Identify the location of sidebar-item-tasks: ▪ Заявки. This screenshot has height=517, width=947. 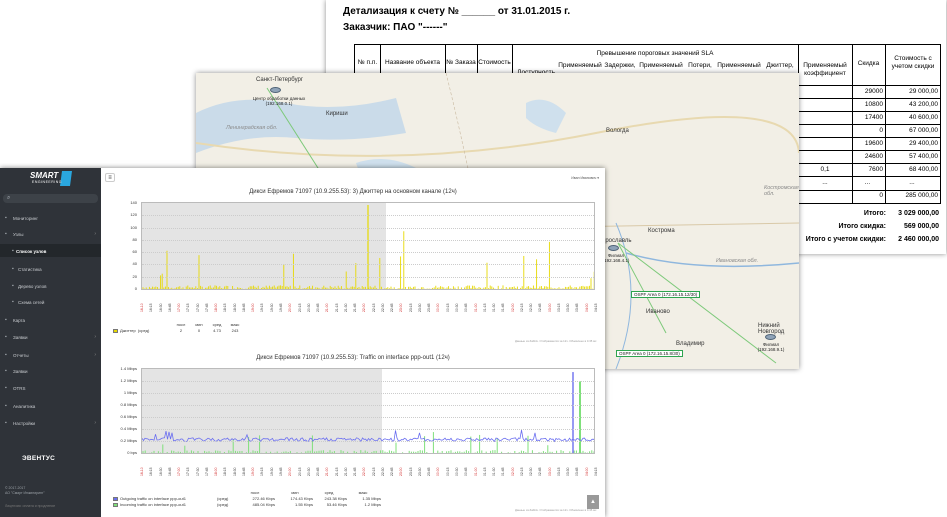
(50, 370).